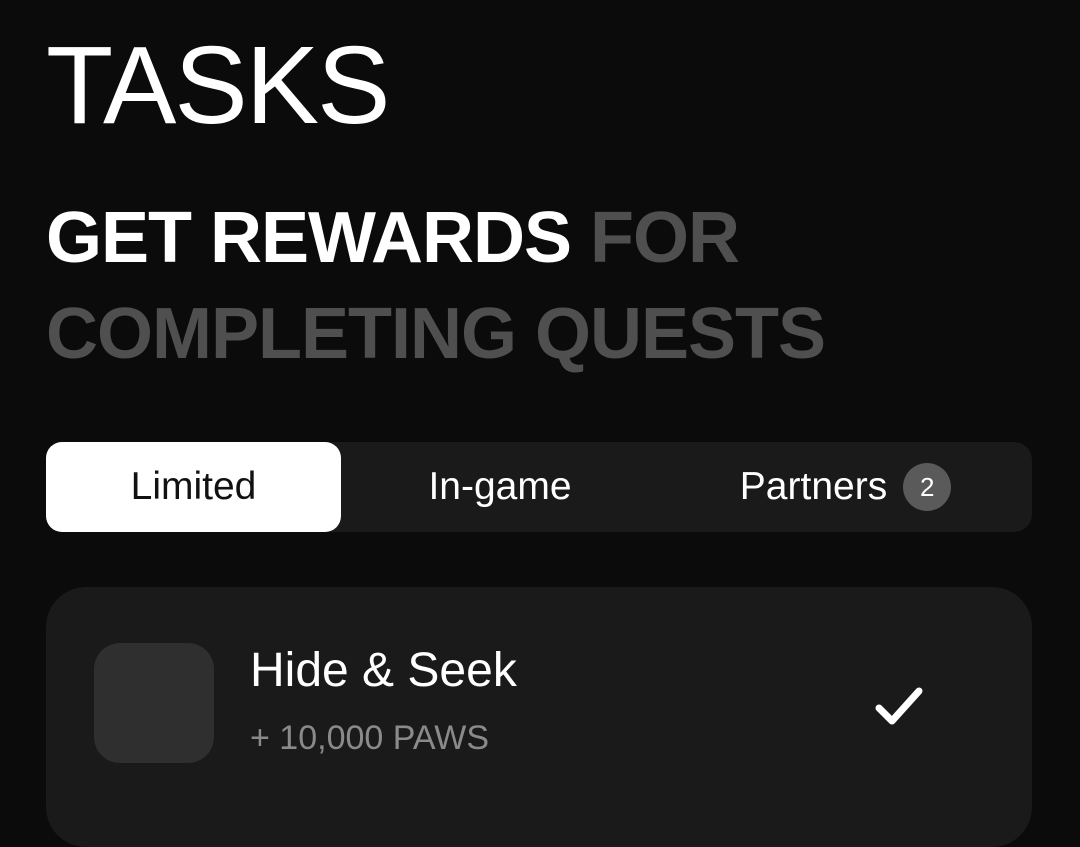  Describe the element at coordinates (218, 85) in the screenshot. I see `page-title: TASKS` at that location.